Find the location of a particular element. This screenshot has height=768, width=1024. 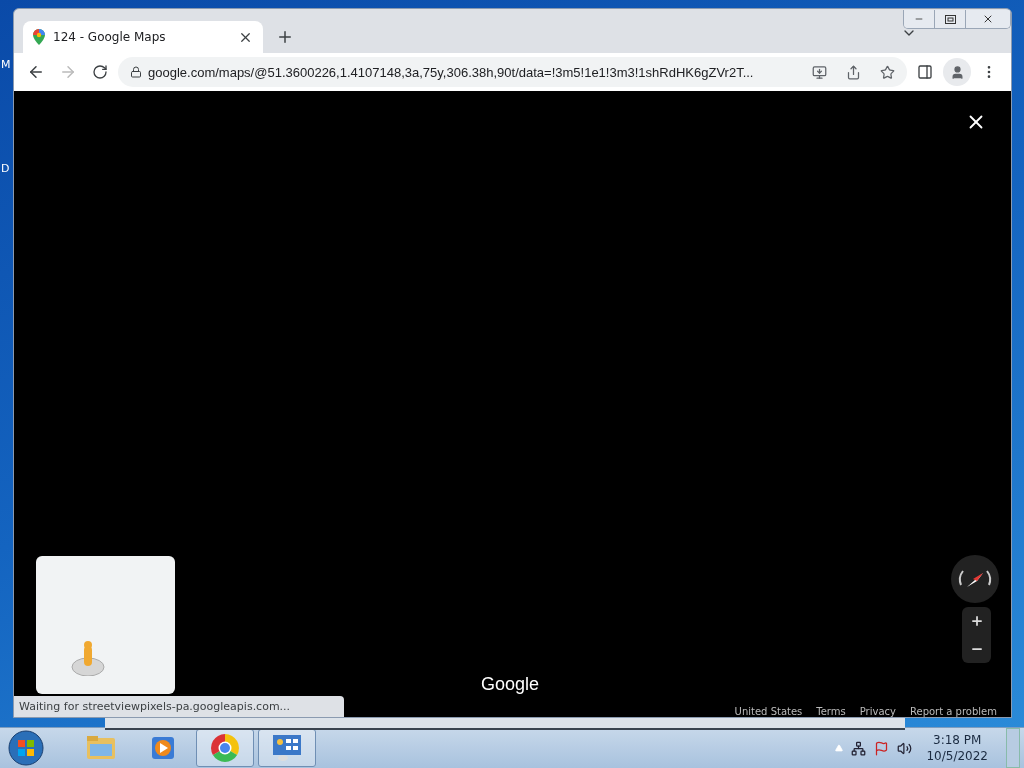

install-icon is located at coordinates (819, 72).